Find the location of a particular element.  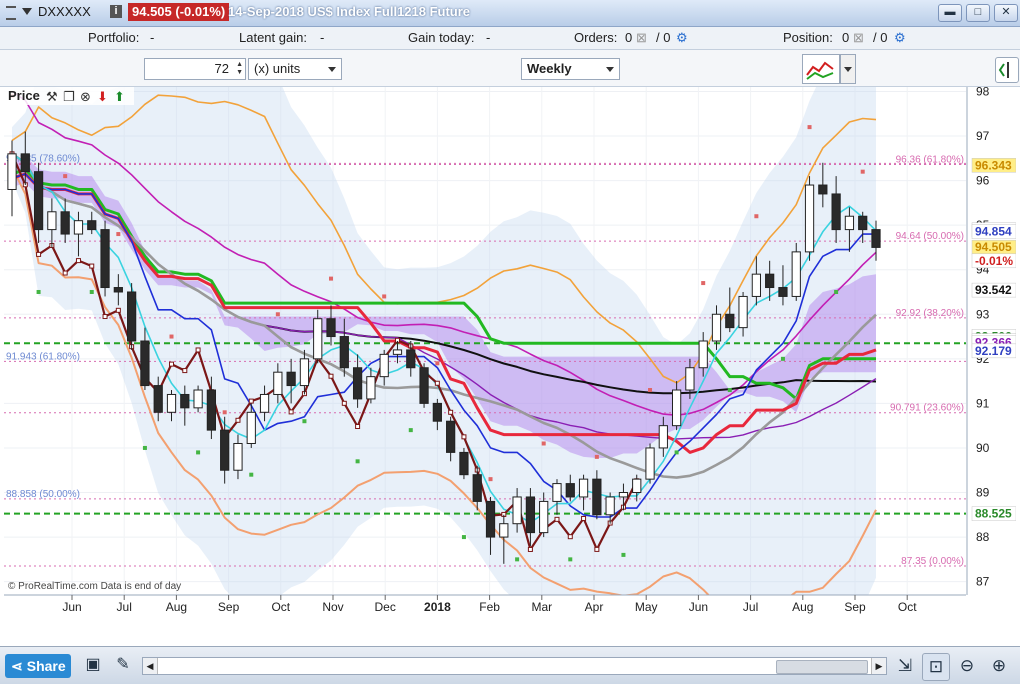

chart-type-icon is located at coordinates (820, 70).